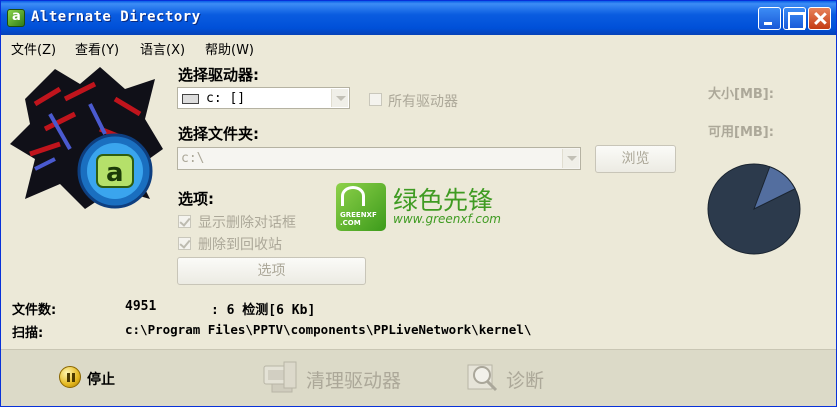 This screenshot has height=407, width=837. What do you see at coordinates (271, 271) in the screenshot?
I see `options-button: 选项` at bounding box center [271, 271].